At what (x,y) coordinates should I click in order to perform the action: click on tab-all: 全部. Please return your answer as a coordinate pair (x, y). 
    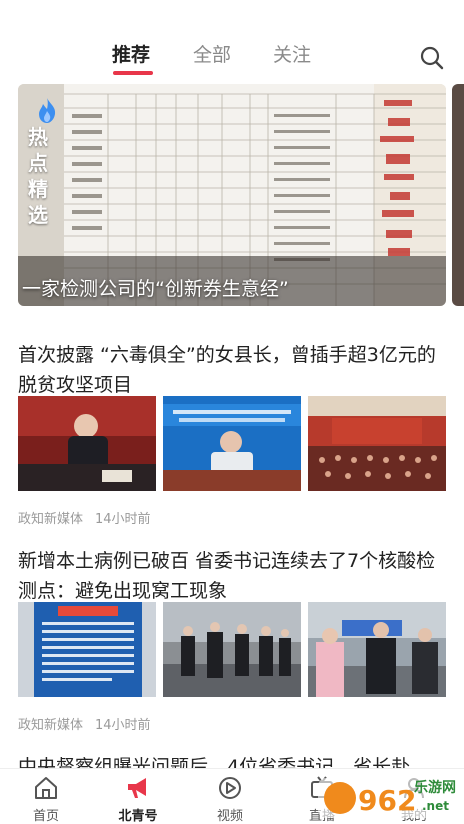
    Looking at the image, I should click on (212, 53).